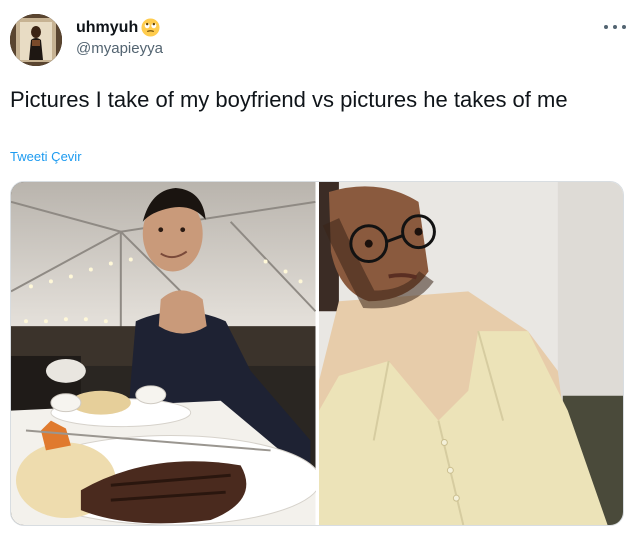  Describe the element at coordinates (119, 48) in the screenshot. I see `author-handle: @myapieyya` at that location.